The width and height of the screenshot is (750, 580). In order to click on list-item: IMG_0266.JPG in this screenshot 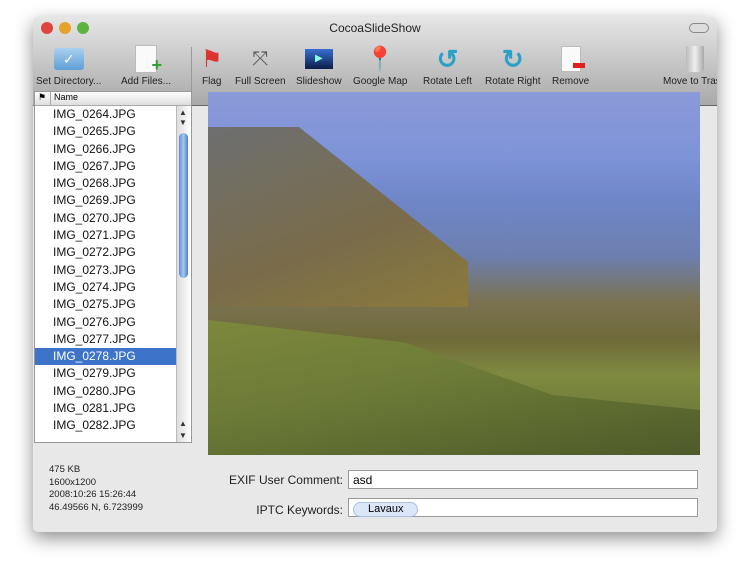, I will do `click(113, 149)`.